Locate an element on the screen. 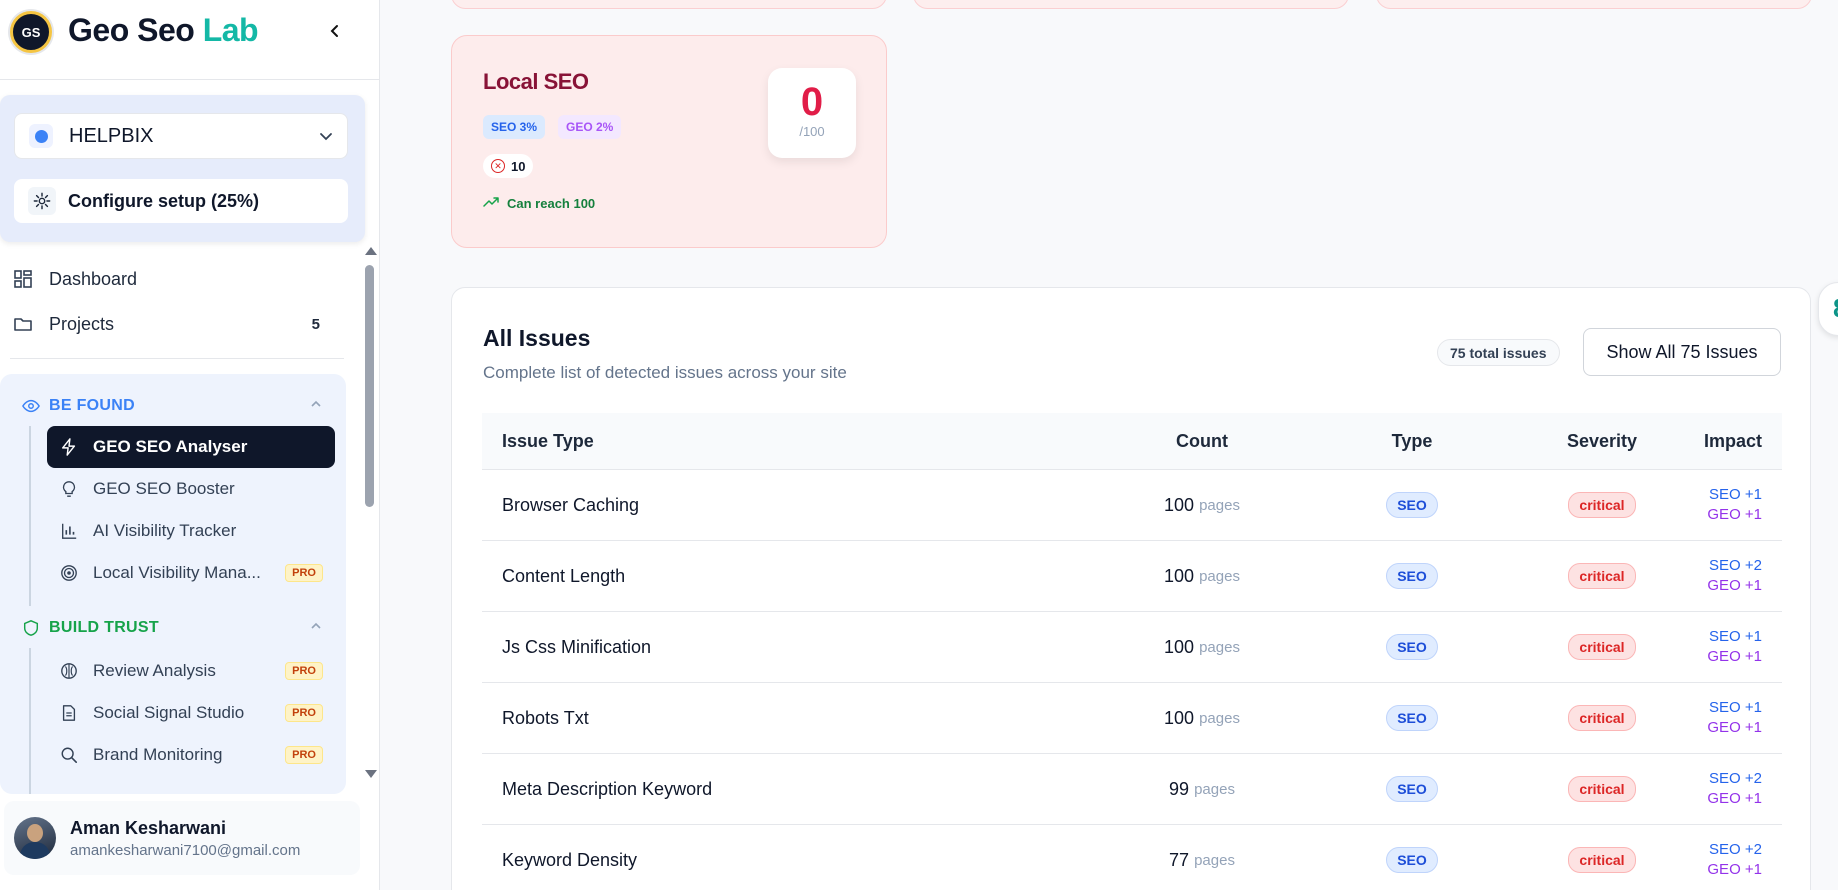 The height and width of the screenshot is (890, 1838). brain-icon is located at coordinates (69, 671).